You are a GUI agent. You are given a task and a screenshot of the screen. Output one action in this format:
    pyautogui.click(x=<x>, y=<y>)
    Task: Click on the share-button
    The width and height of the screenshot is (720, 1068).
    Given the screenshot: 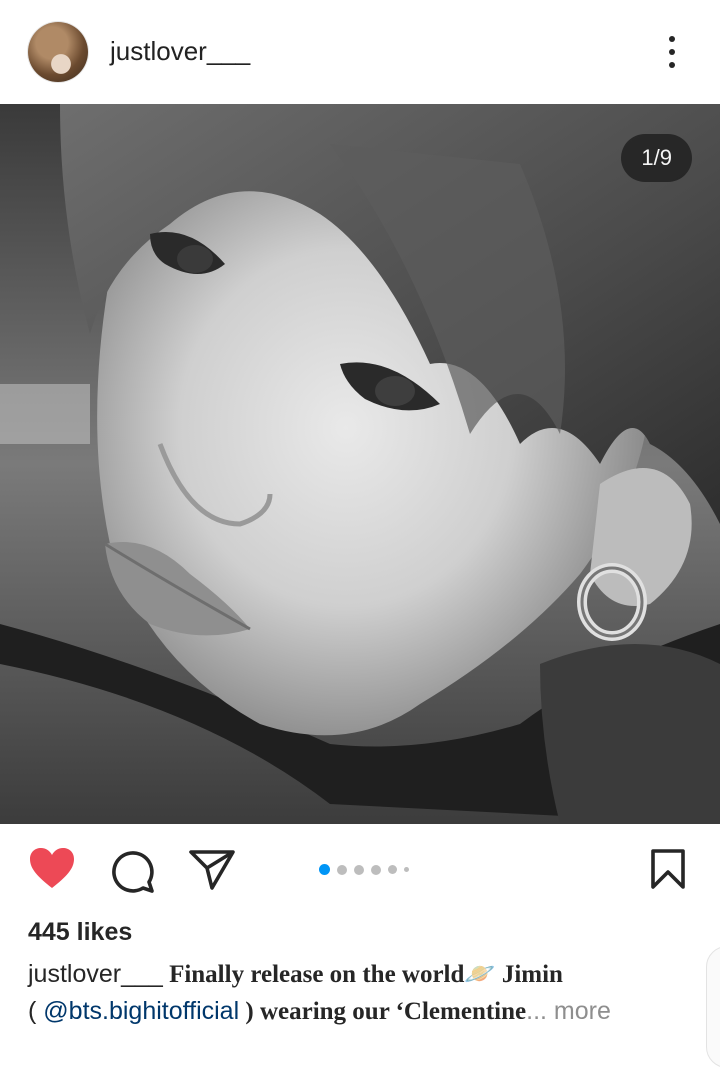 What is the action you would take?
    pyautogui.click(x=212, y=872)
    